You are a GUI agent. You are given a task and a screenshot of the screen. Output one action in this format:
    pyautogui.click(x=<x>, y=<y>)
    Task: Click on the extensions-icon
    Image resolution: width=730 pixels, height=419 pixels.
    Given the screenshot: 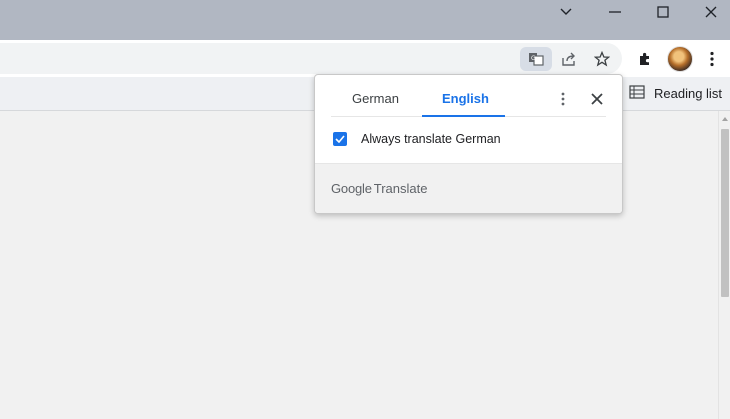 What is the action you would take?
    pyautogui.click(x=645, y=59)
    